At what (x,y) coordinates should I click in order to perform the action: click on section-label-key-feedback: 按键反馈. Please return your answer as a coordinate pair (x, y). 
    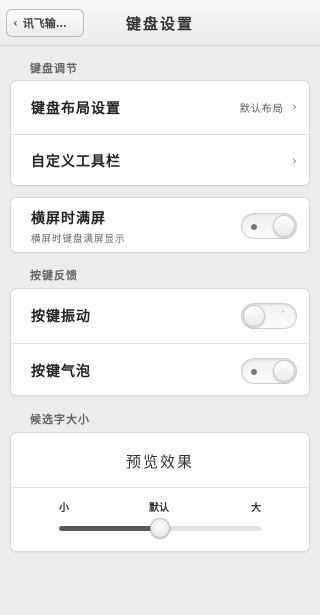
    Looking at the image, I should click on (54, 275).